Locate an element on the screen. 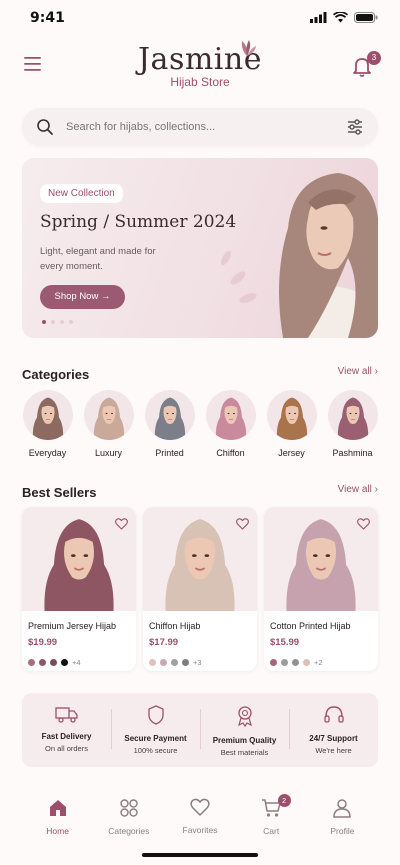 This screenshot has width=400, height=865. categories-header: Categories View all › is located at coordinates (200, 374).